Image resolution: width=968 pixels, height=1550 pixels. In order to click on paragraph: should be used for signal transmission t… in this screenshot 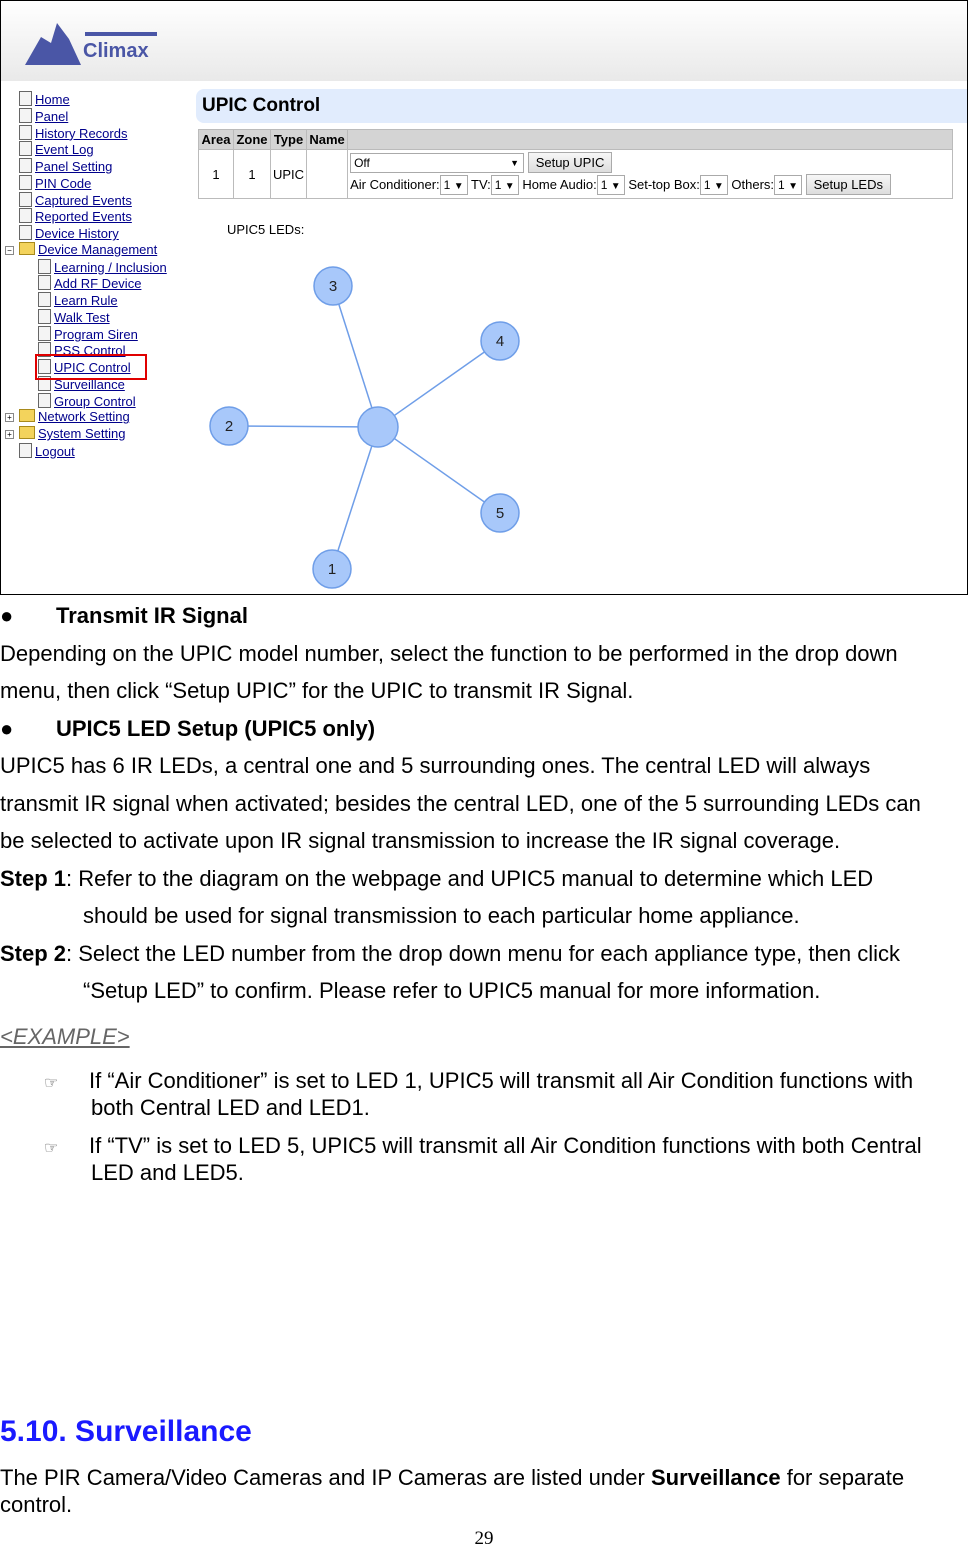, I will do `click(441, 915)`.